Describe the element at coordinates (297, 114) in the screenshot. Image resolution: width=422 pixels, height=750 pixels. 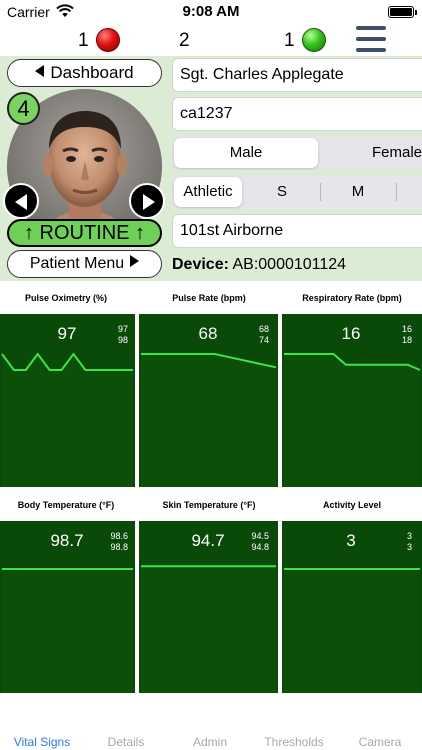
I see `patient-id-field: ca1237` at that location.